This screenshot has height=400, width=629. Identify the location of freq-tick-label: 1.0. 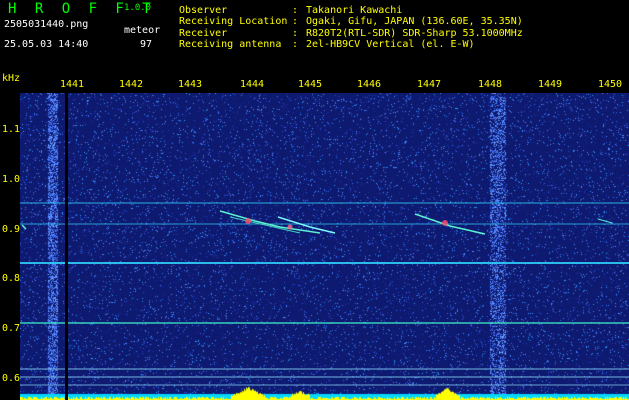
(11, 179).